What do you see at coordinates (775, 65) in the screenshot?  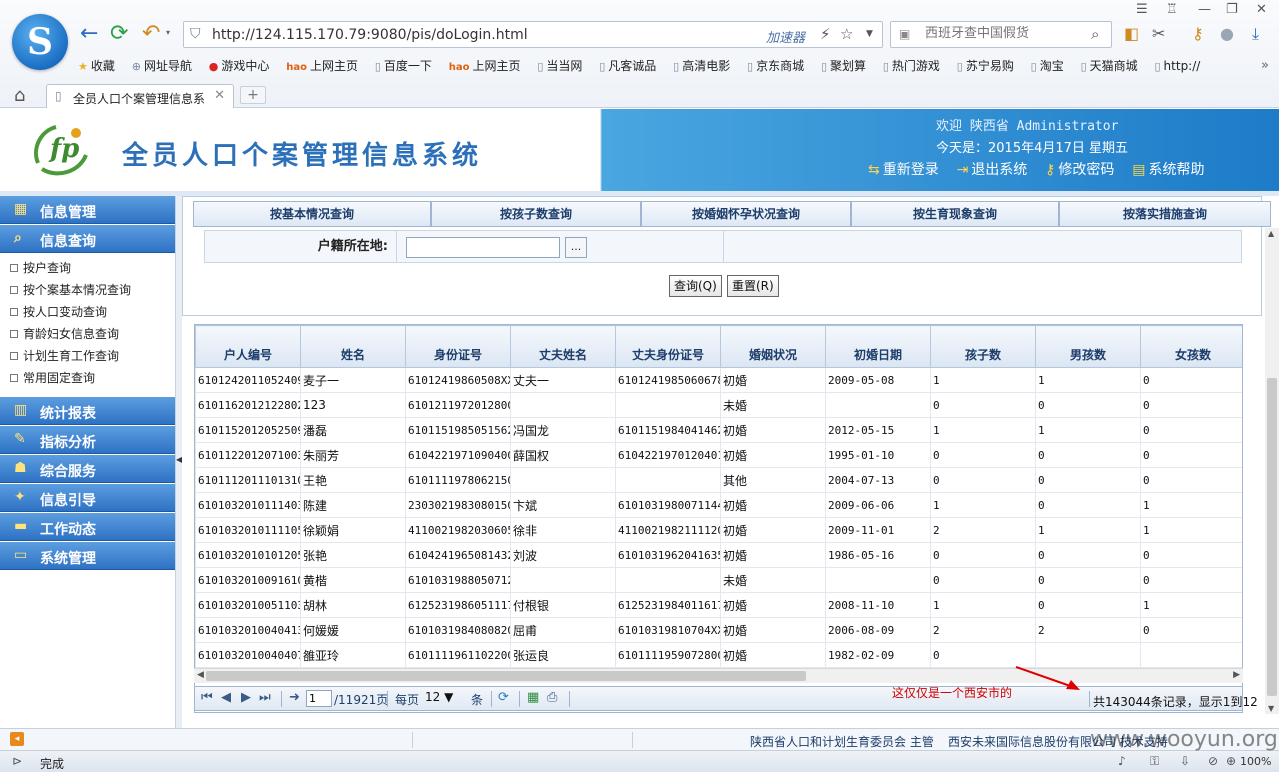 I see `bookmark-item: ▯ 京东商城` at bounding box center [775, 65].